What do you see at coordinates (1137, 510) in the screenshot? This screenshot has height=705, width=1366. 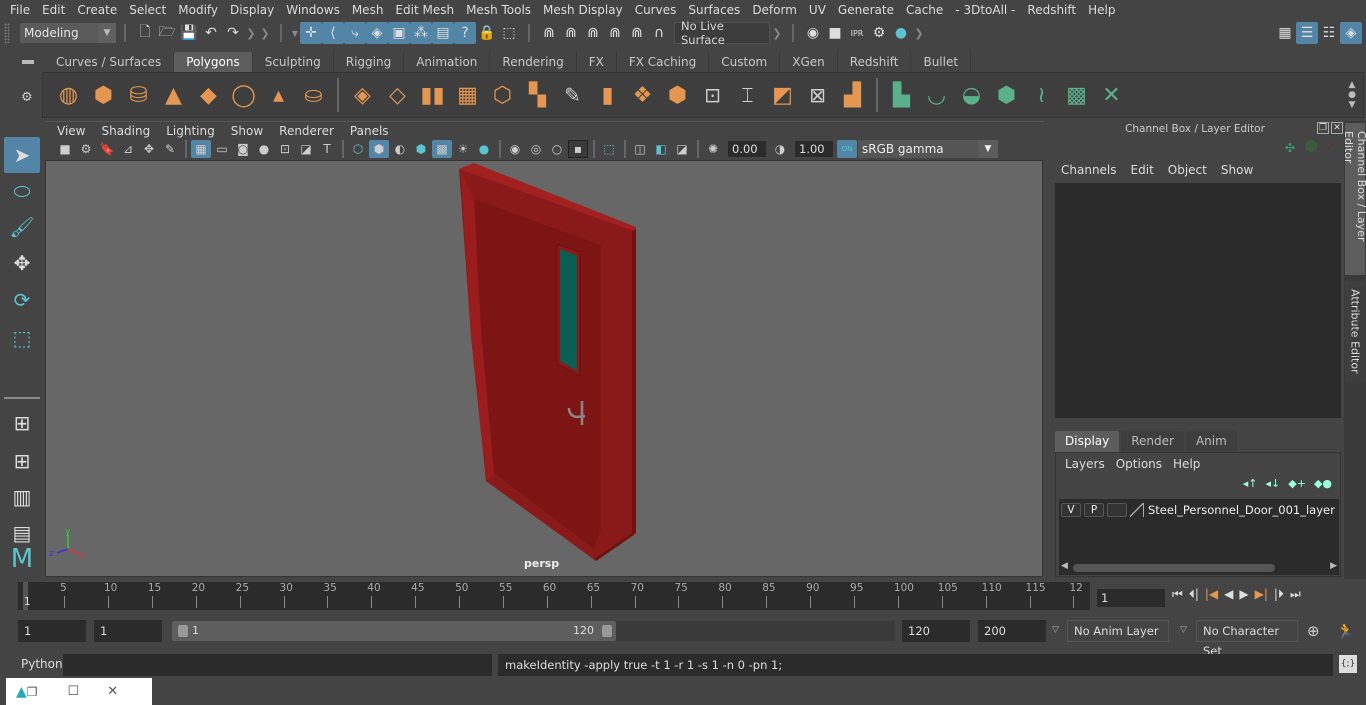 I see `layer-color-swatch` at bounding box center [1137, 510].